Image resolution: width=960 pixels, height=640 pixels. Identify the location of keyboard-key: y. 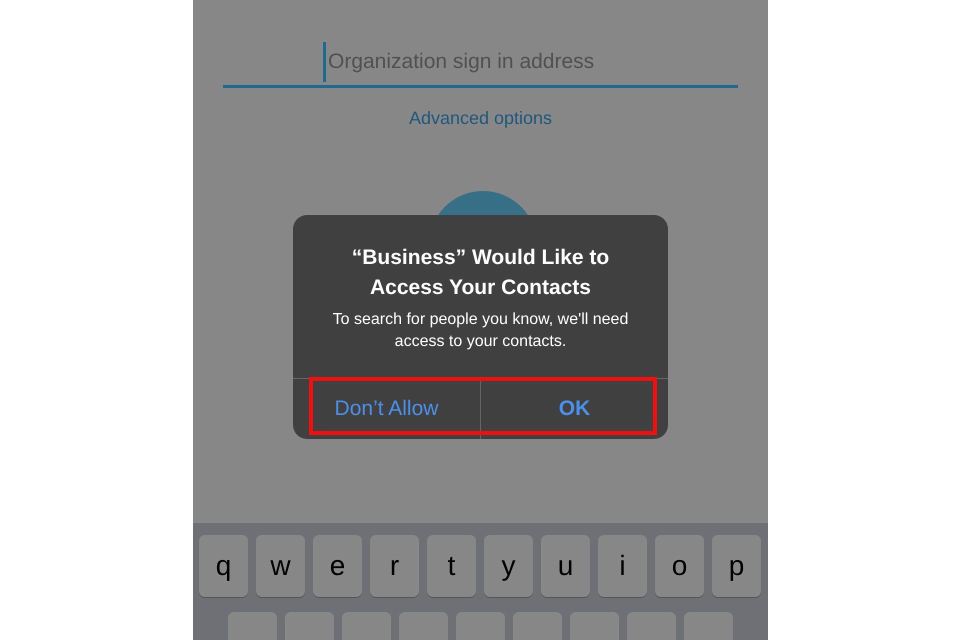
(508, 566).